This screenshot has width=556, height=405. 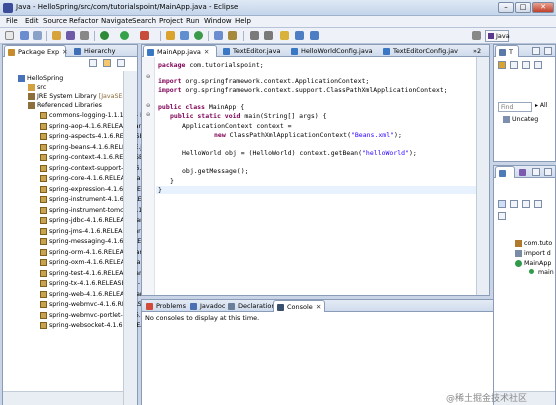 I want to click on forward-icon, so click(x=314, y=35).